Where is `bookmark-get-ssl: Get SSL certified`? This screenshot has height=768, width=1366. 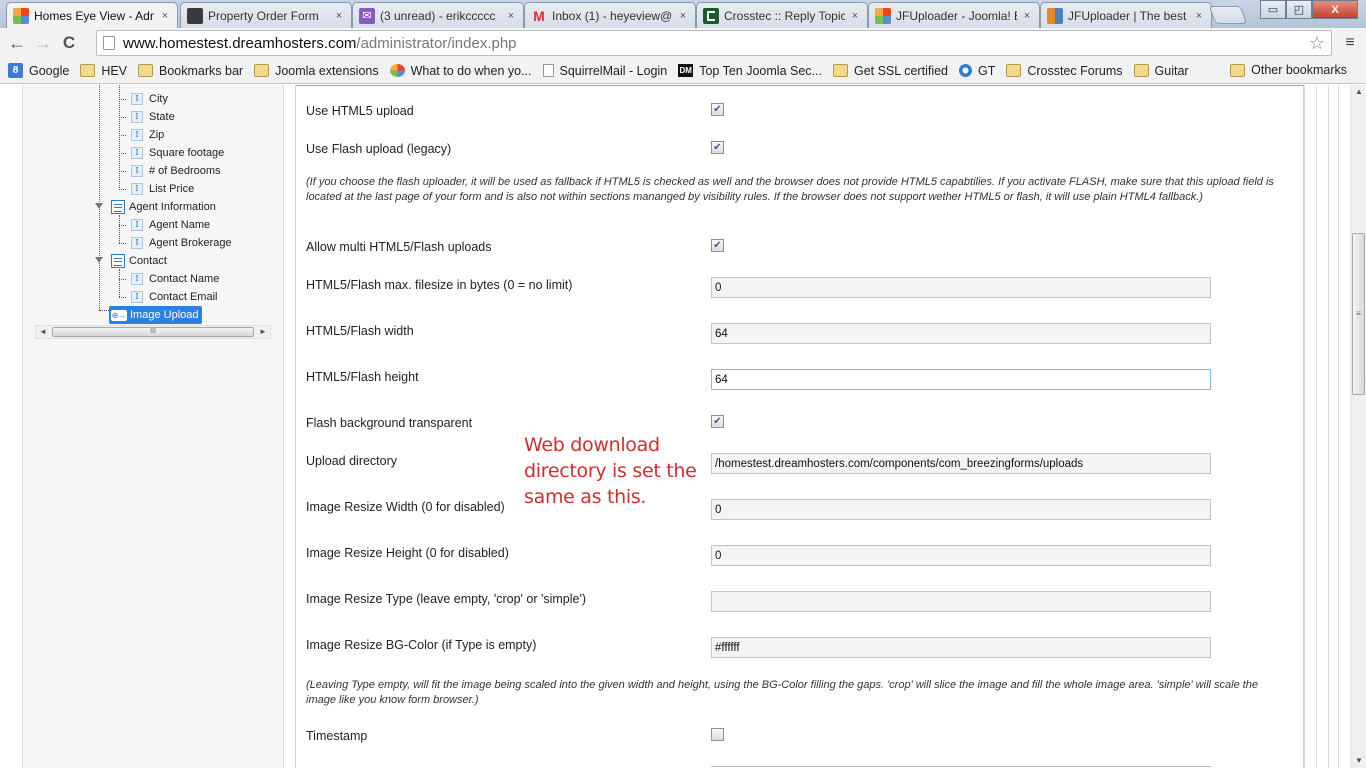 bookmark-get-ssl: Get SSL certified is located at coordinates (890, 70).